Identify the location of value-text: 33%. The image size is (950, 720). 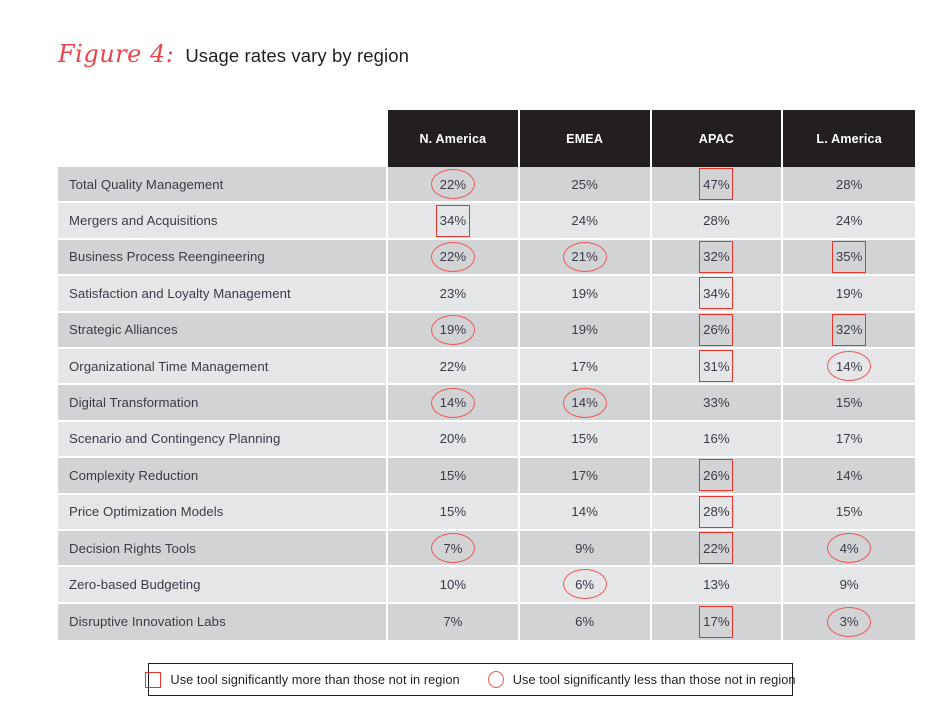
(716, 402).